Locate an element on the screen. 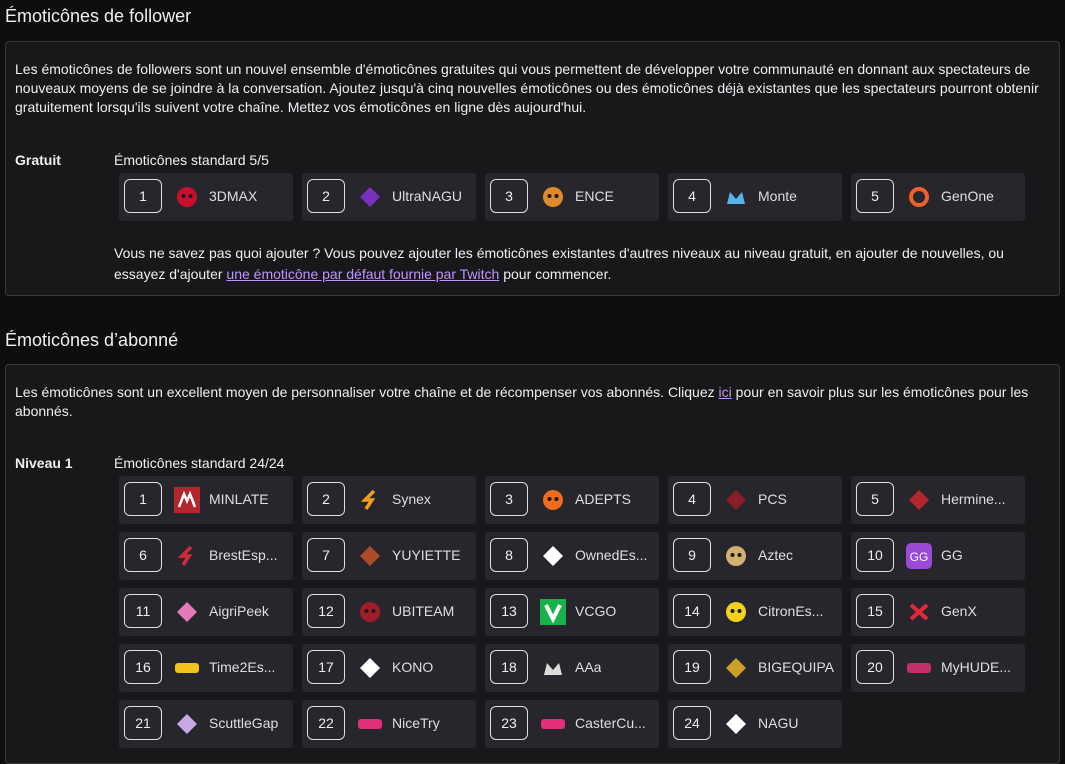 The width and height of the screenshot is (1065, 764). svg-text: GG is located at coordinates (919, 557).